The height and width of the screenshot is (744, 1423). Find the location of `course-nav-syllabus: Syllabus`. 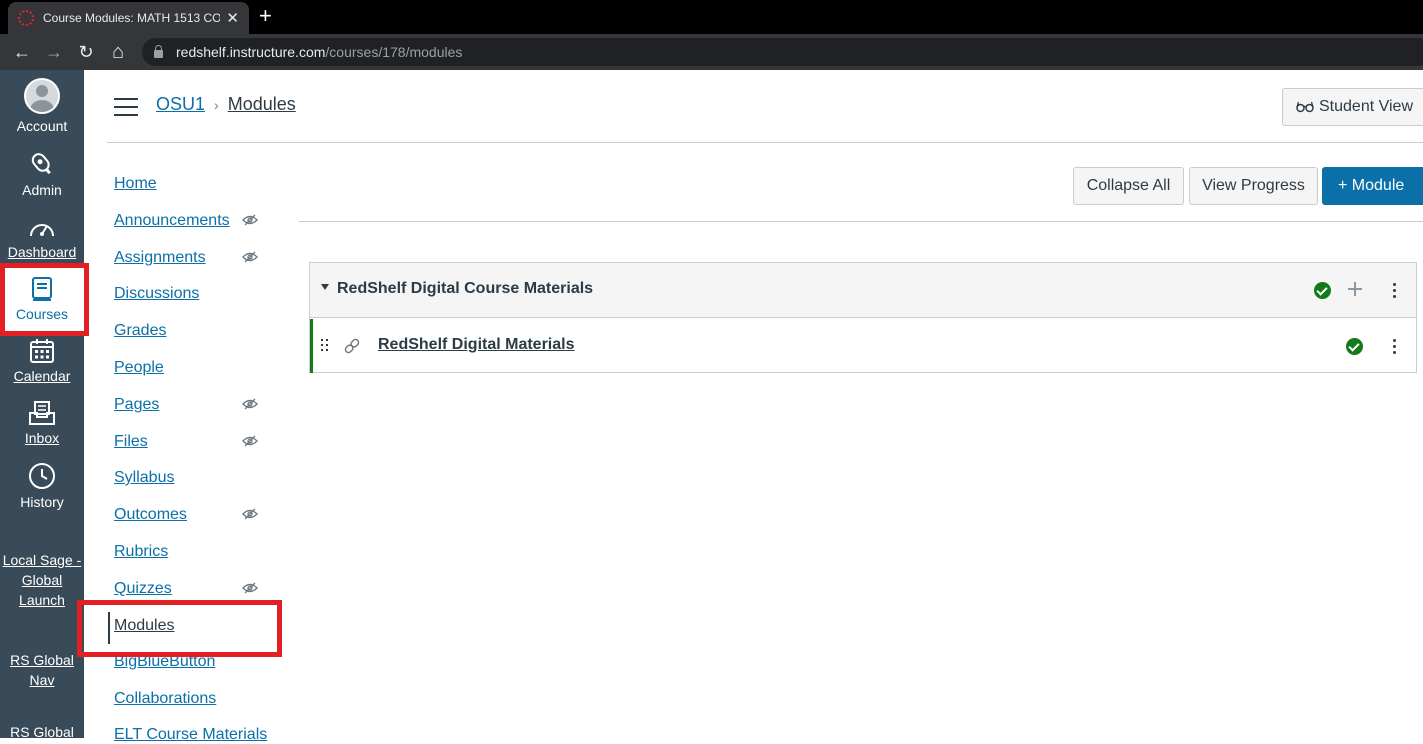

course-nav-syllabus: Syllabus is located at coordinates (144, 478).